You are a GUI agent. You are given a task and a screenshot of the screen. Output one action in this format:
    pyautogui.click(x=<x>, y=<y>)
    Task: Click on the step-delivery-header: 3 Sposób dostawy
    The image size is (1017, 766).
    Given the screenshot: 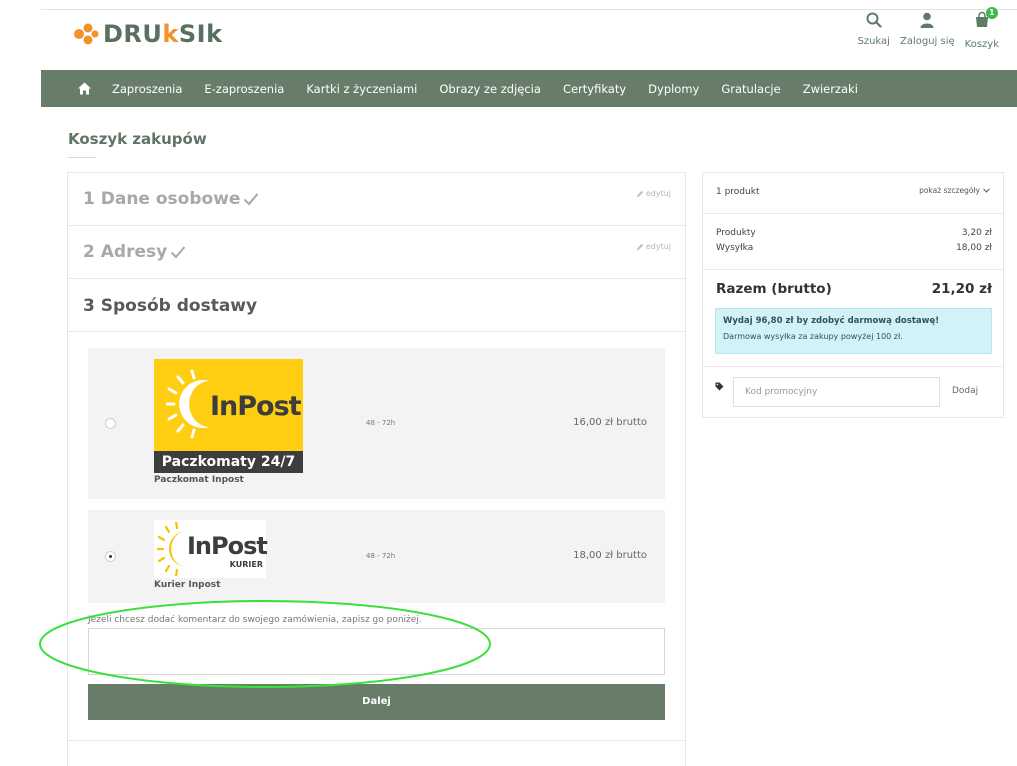 What is the action you would take?
    pyautogui.click(x=376, y=305)
    